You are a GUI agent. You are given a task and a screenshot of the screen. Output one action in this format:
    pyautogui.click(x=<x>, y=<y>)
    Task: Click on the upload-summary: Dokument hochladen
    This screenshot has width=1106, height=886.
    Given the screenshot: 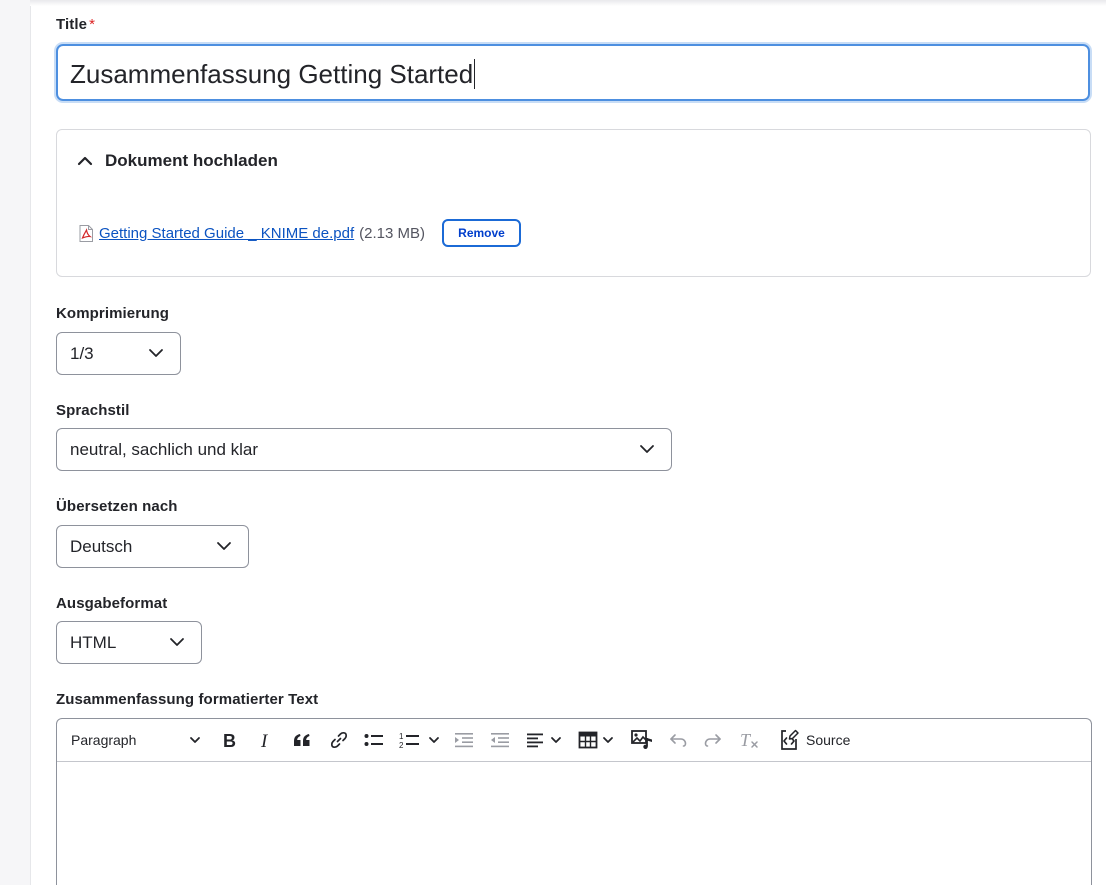 What is the action you would take?
    pyautogui.click(x=177, y=161)
    